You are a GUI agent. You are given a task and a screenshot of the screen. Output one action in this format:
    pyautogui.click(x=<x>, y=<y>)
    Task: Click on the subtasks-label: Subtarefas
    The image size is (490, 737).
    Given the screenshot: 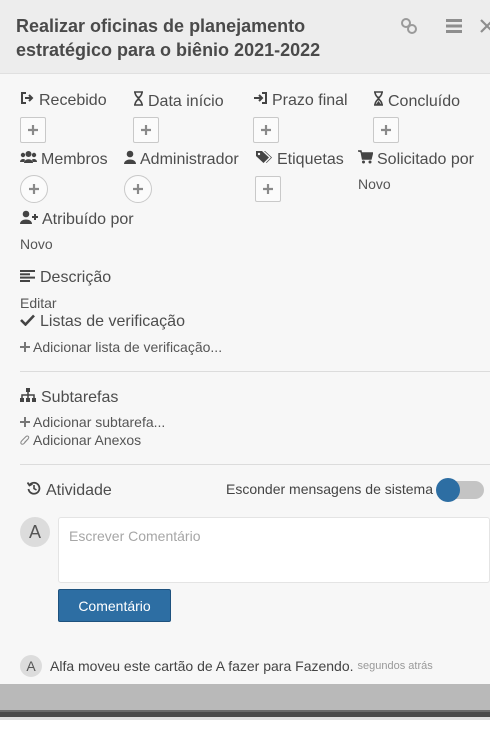 What is the action you would take?
    pyautogui.click(x=80, y=397)
    